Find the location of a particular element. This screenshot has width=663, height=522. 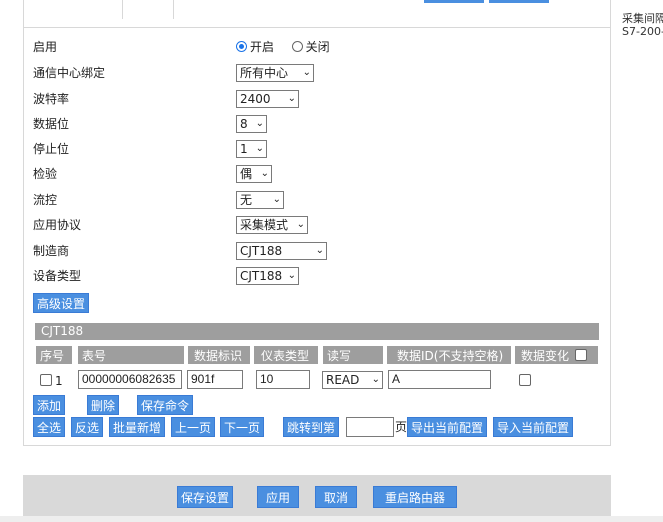

data-bits-value: 8 is located at coordinates (244, 124).